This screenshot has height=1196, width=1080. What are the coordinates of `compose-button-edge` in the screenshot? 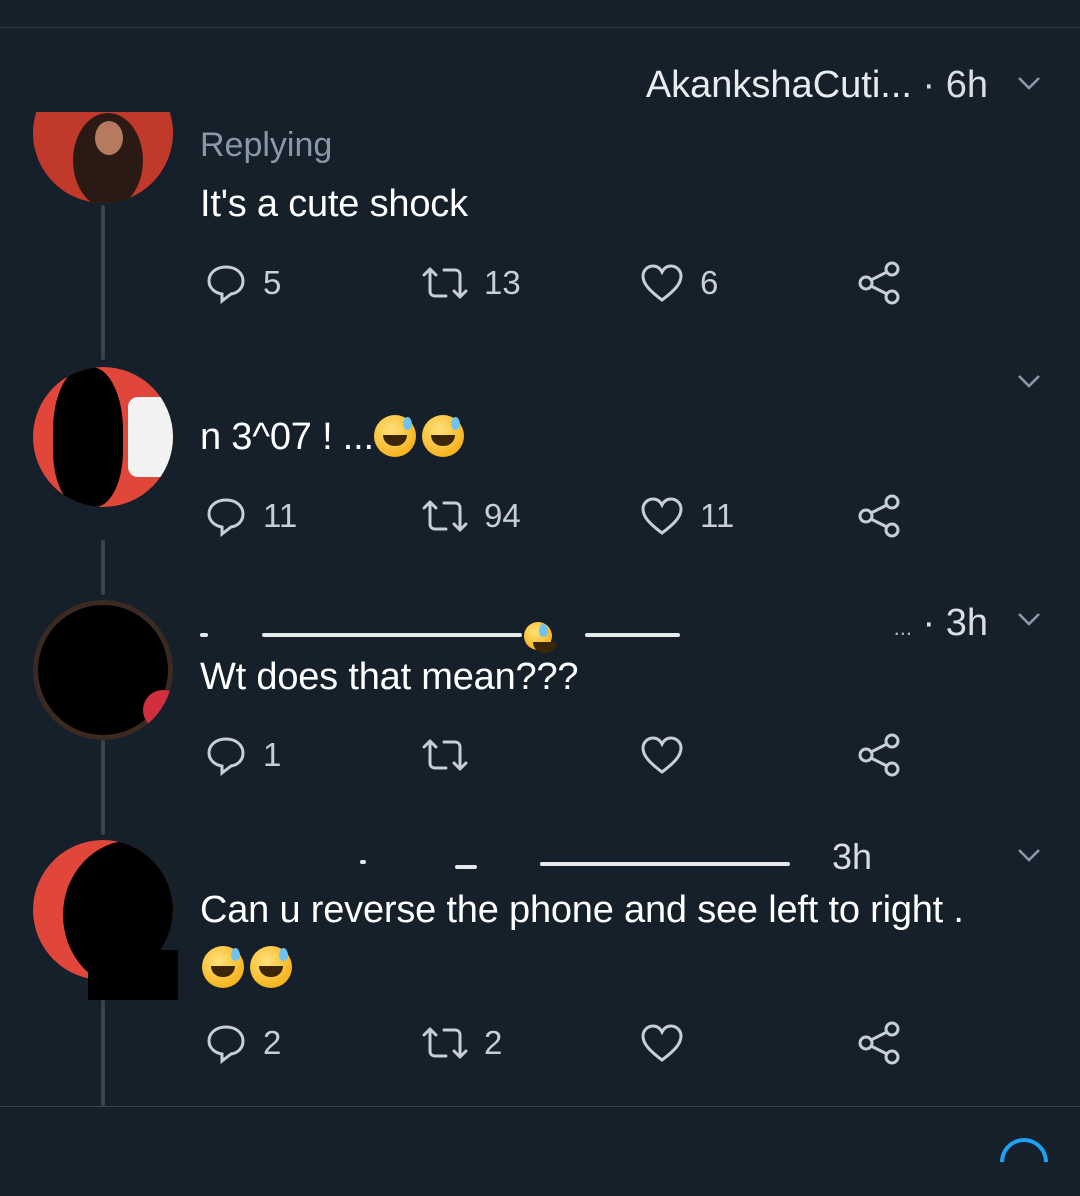 It's located at (1024, 1162).